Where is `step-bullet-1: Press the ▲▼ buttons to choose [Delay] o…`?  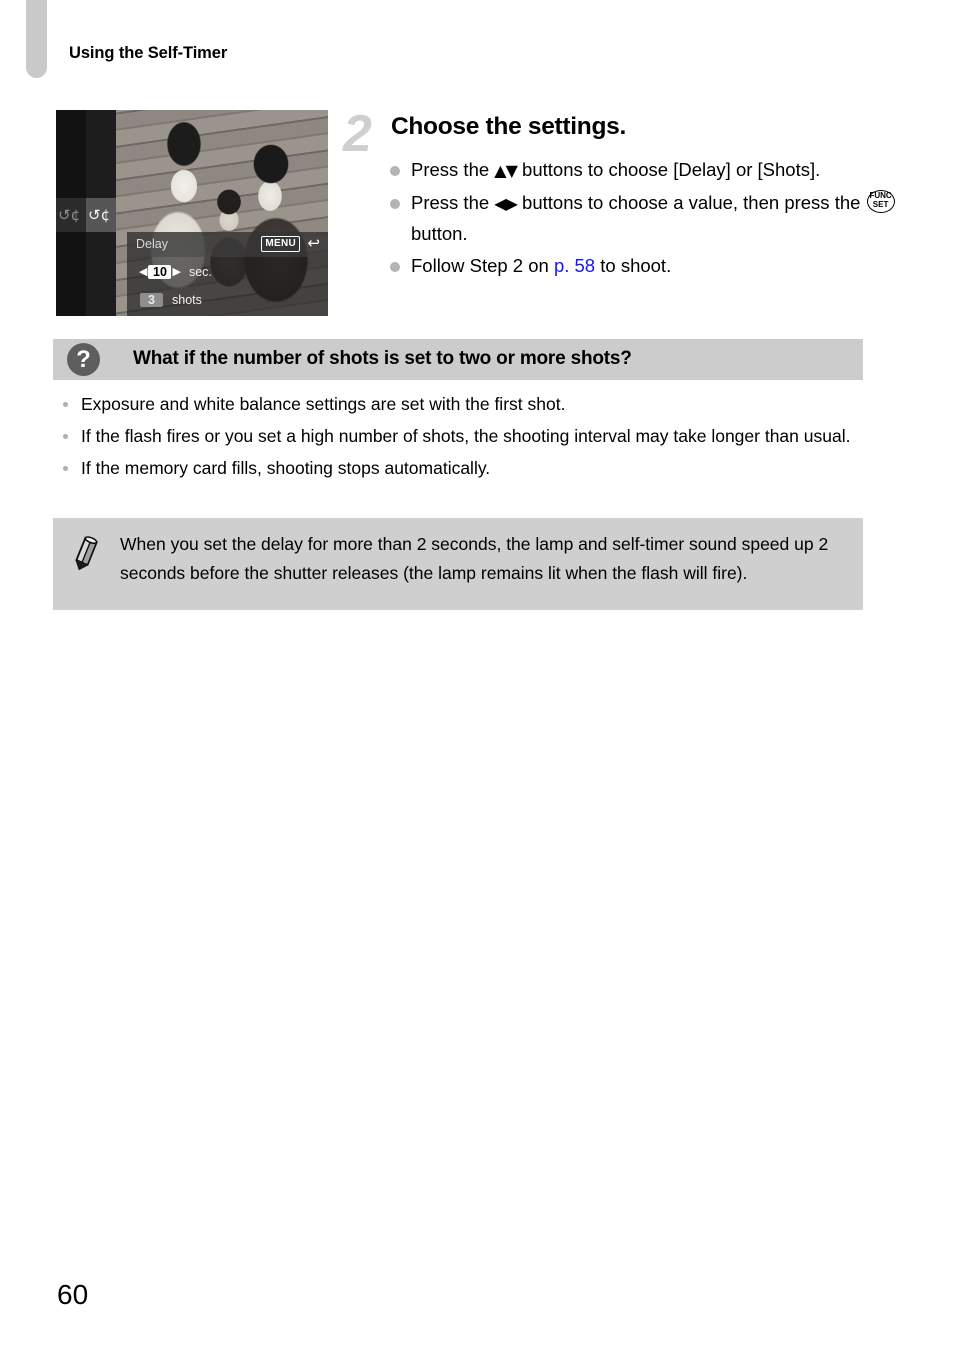
step-bullet-1: Press the ▲▼ buttons to choose [Delay] o… is located at coordinates (648, 170).